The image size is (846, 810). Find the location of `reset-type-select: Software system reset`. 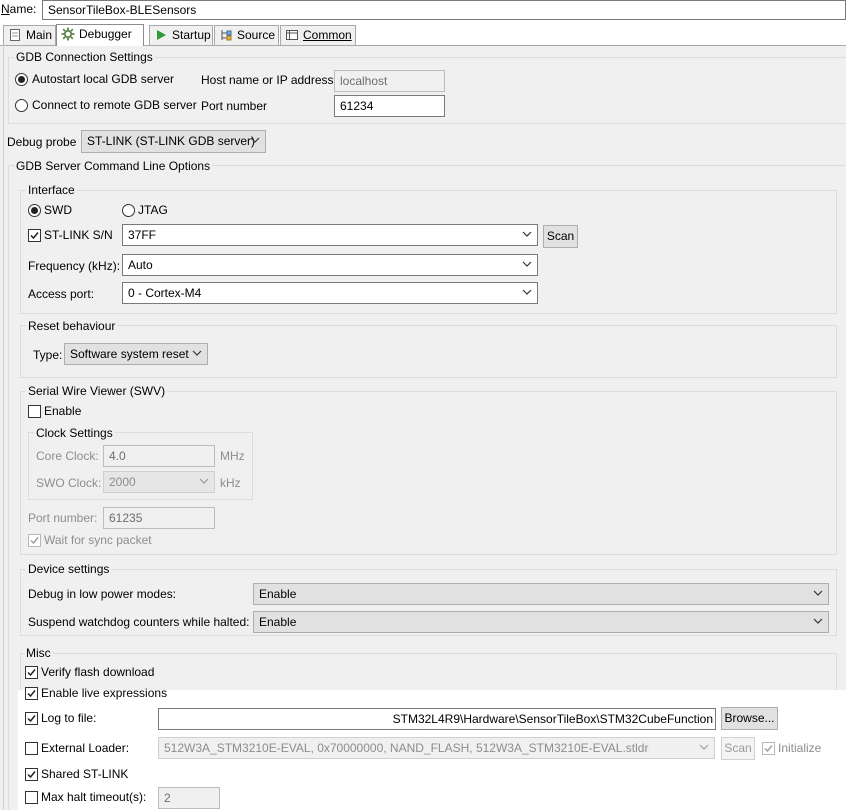

reset-type-select: Software system reset is located at coordinates (136, 354).